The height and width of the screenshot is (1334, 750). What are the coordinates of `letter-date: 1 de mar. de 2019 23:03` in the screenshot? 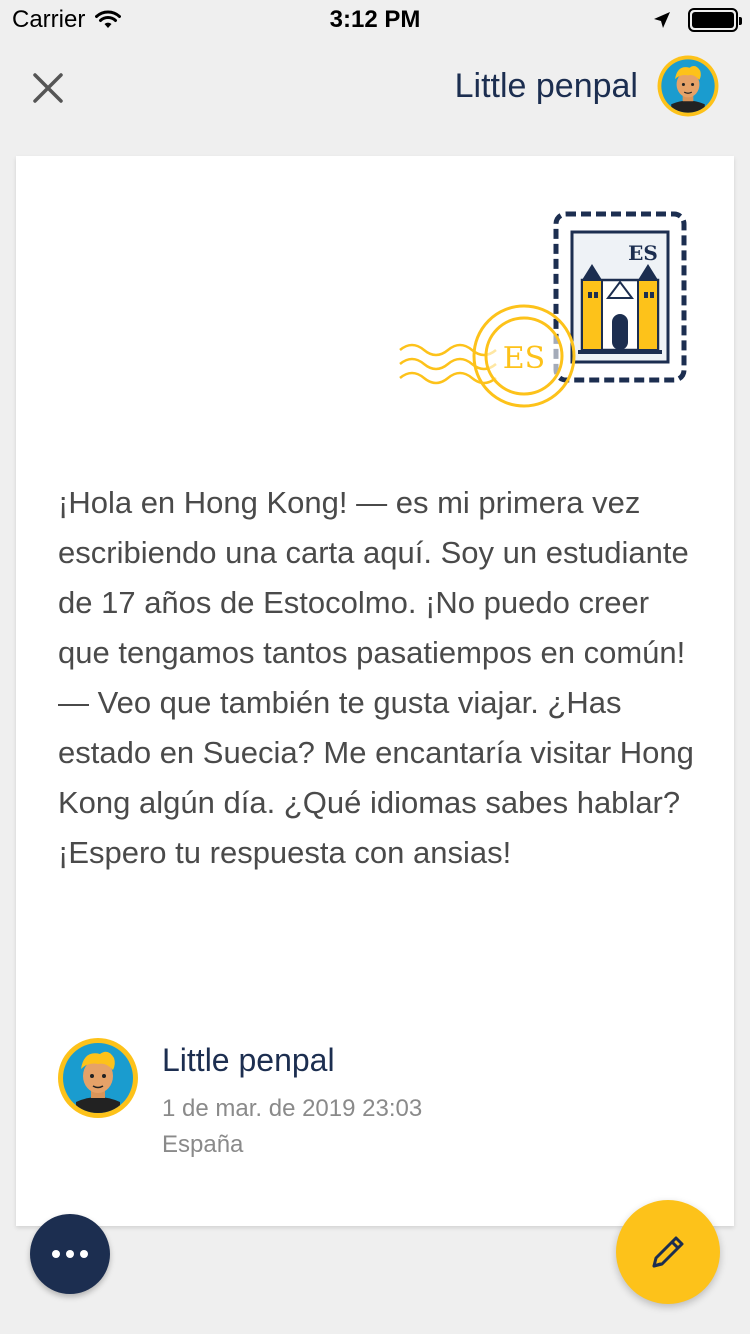 It's located at (292, 1108).